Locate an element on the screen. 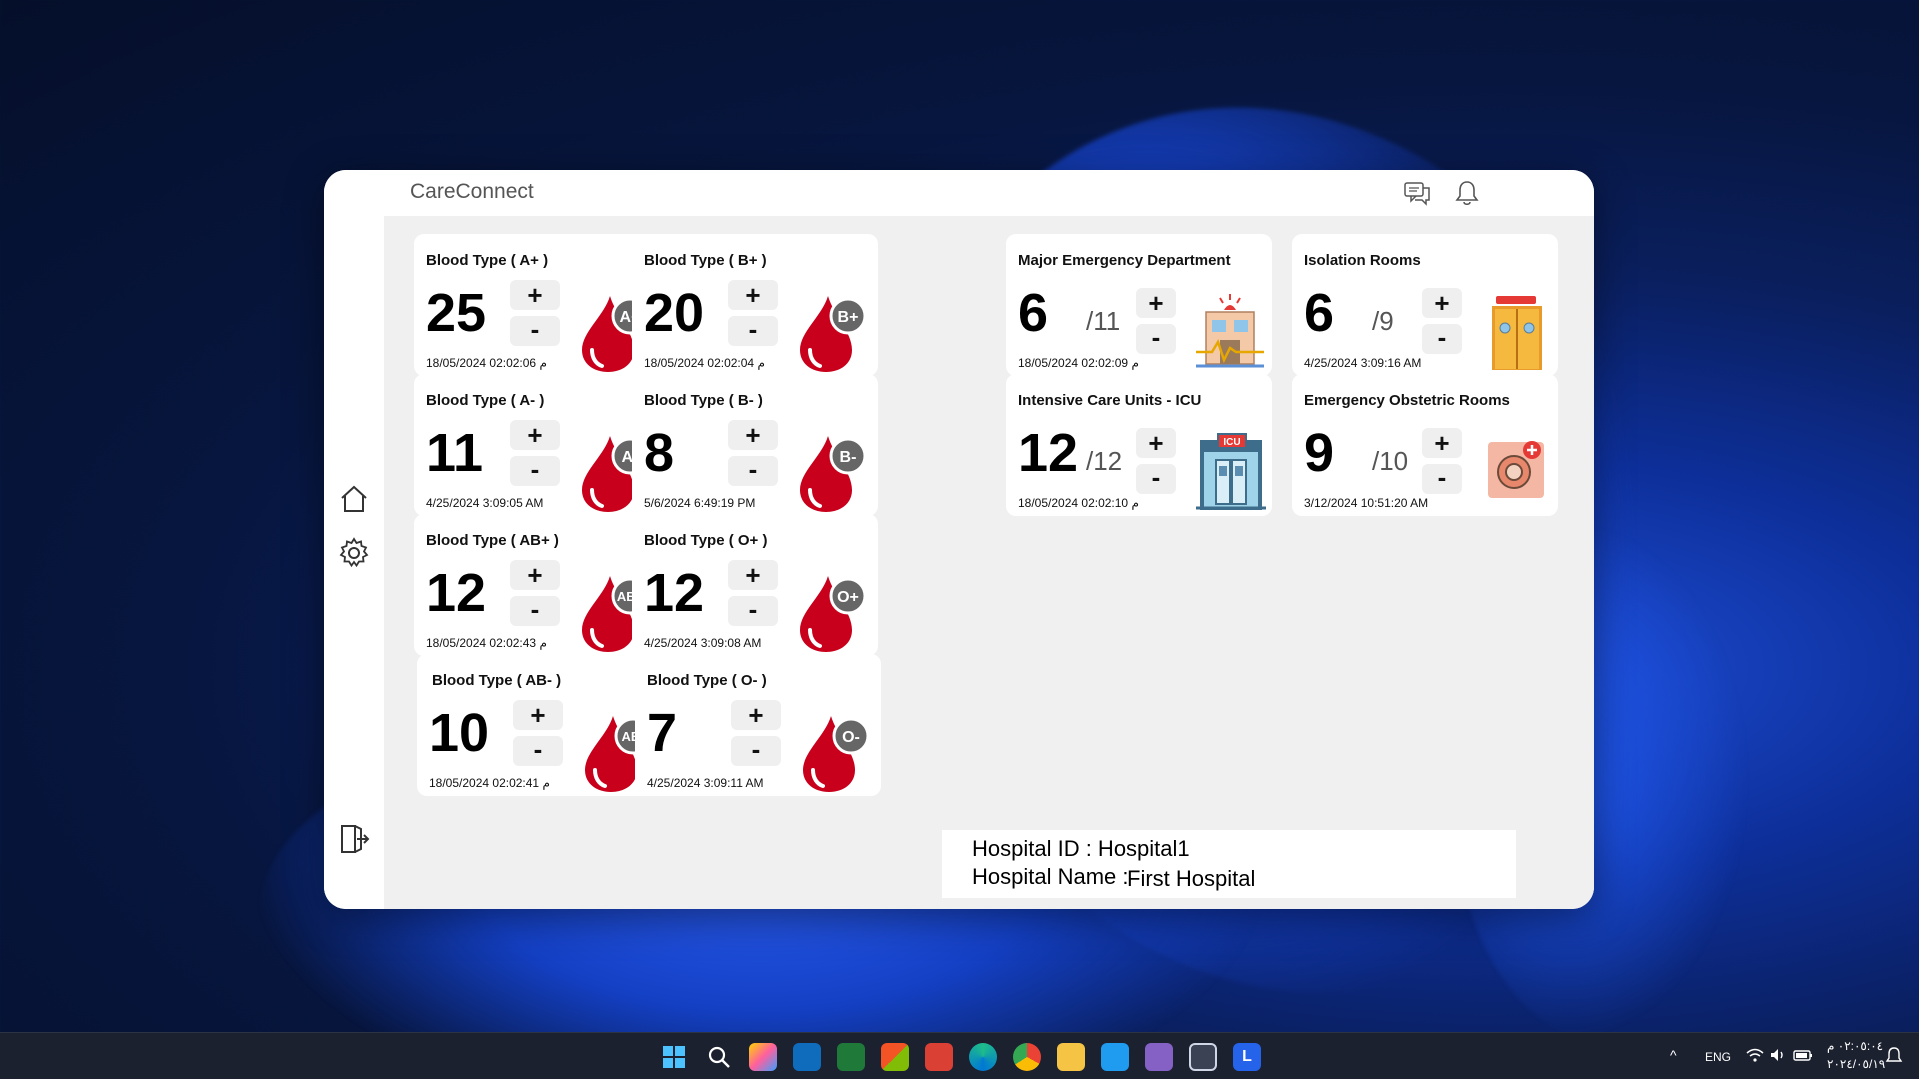 The width and height of the screenshot is (1919, 1079). blood-card-title: Blood Type ( O+ ) is located at coordinates (706, 540).